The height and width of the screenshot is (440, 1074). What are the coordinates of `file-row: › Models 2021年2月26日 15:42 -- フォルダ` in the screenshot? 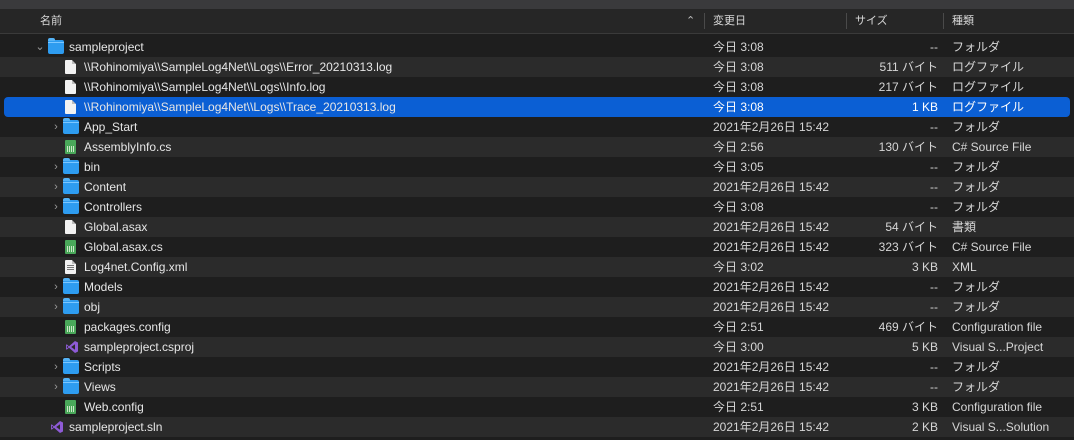 It's located at (537, 287).